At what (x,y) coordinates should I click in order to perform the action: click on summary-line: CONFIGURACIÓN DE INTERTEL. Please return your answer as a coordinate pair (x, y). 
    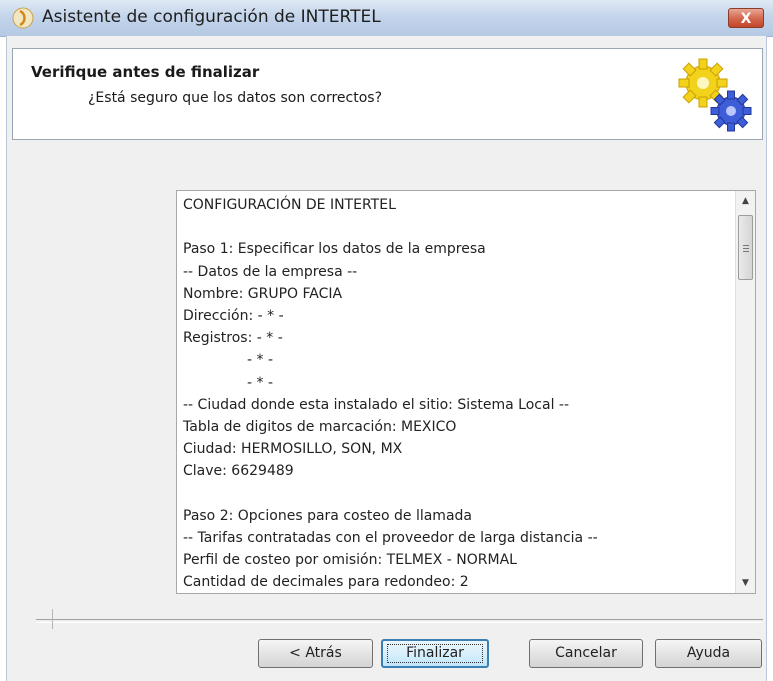
    Looking at the image, I should click on (289, 205).